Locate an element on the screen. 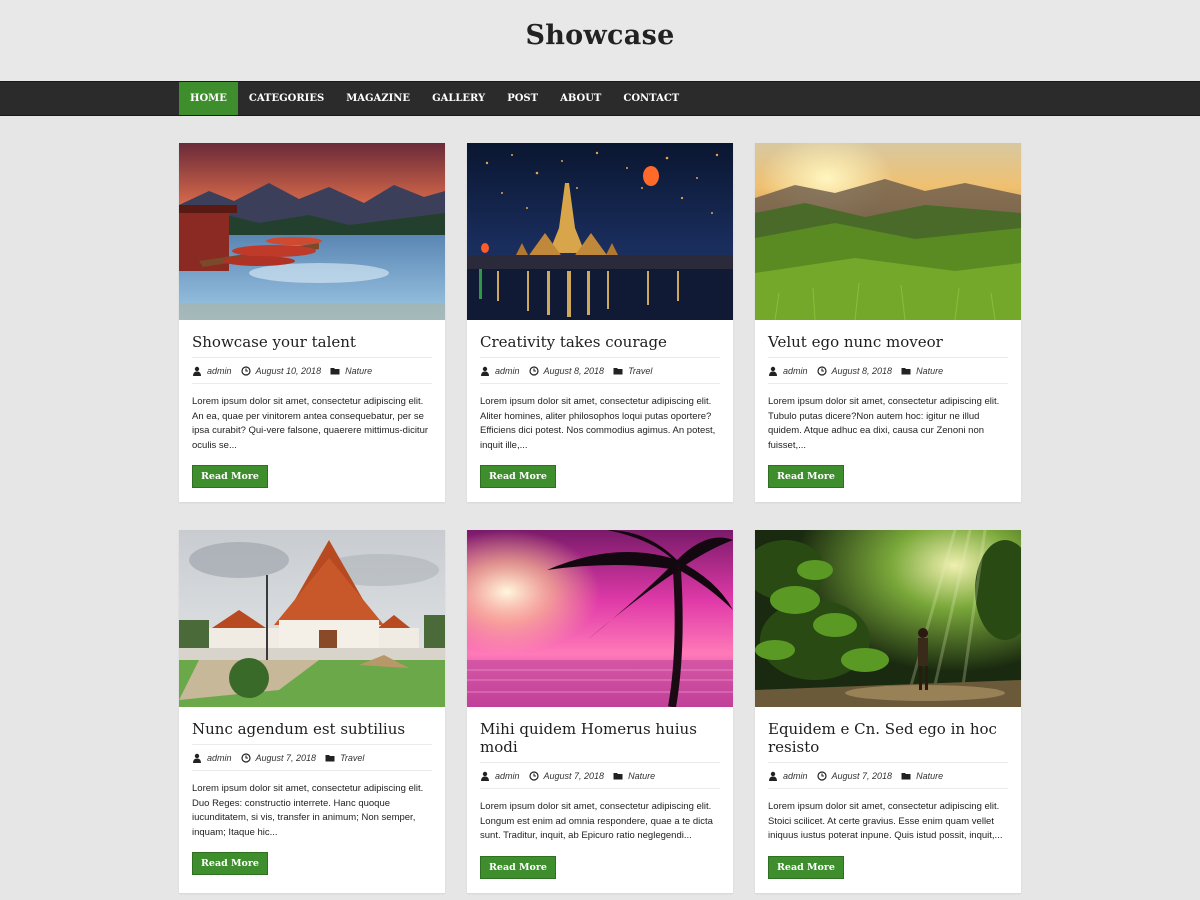 The image size is (1200, 900). post-thumbnail-jungle-hiker is located at coordinates (888, 618).